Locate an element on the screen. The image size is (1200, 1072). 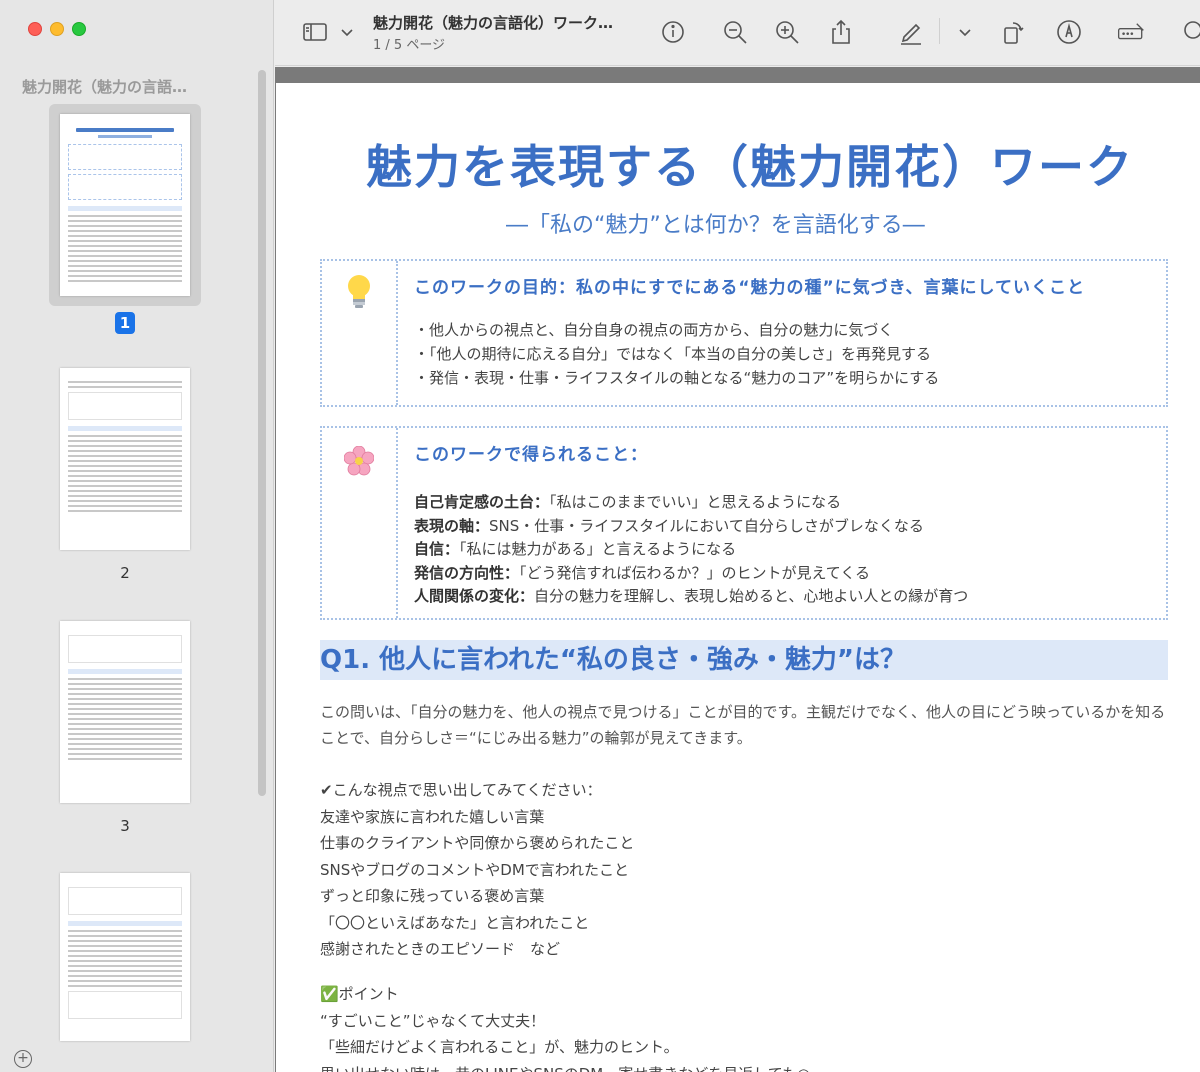
thumbnail-page-number: 2 is located at coordinates (125, 573).